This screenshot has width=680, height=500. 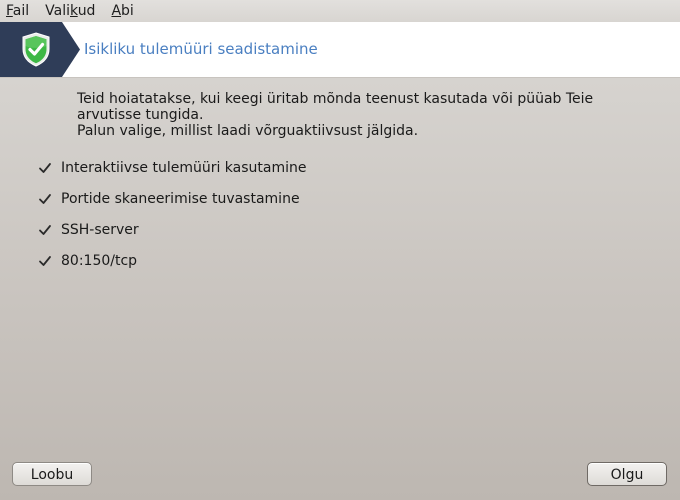 I want to click on menu-bar: Fail Valikud Abi, so click(x=340, y=11).